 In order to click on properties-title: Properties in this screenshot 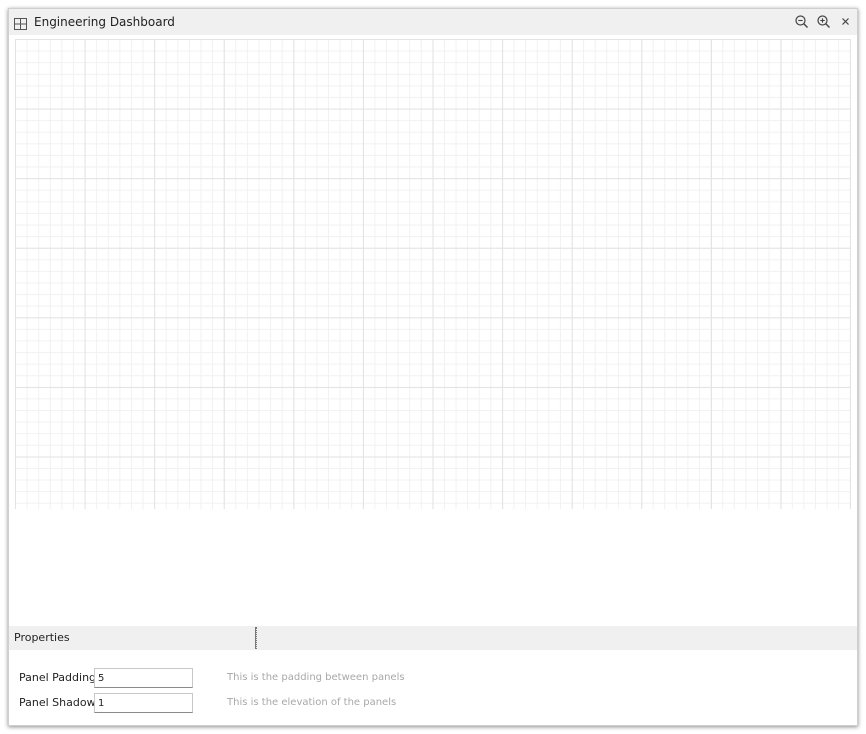, I will do `click(42, 637)`.